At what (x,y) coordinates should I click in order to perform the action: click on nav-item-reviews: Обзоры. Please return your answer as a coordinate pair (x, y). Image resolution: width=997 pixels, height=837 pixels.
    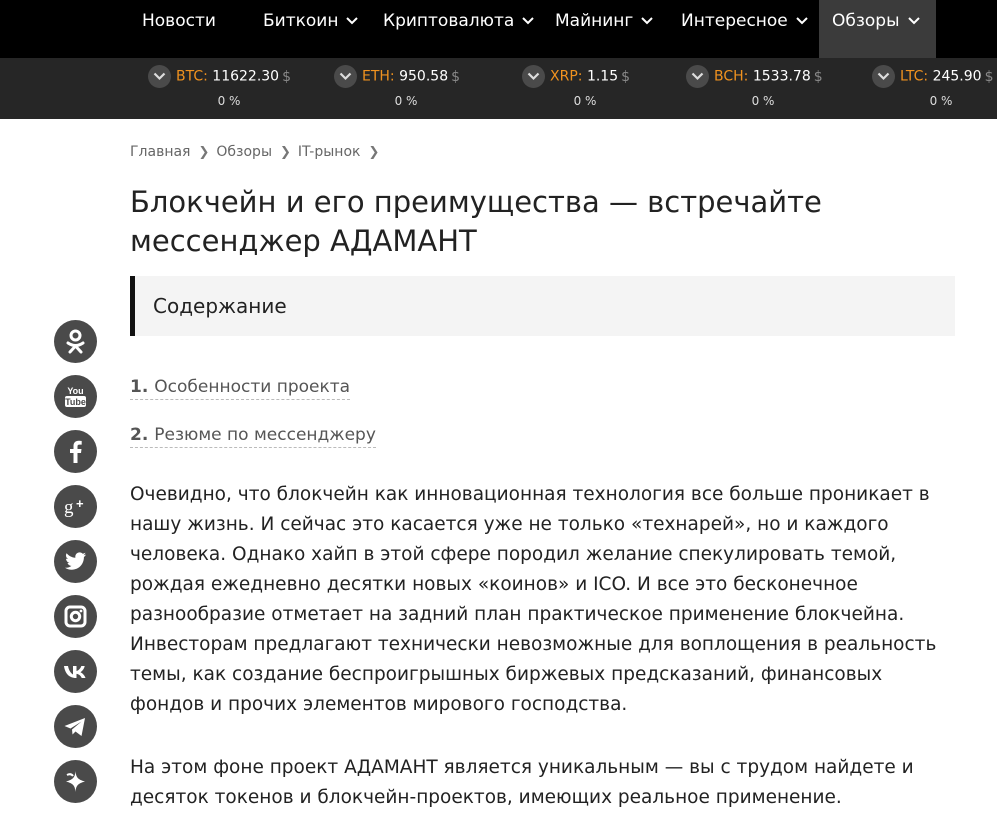
    Looking at the image, I should click on (877, 29).